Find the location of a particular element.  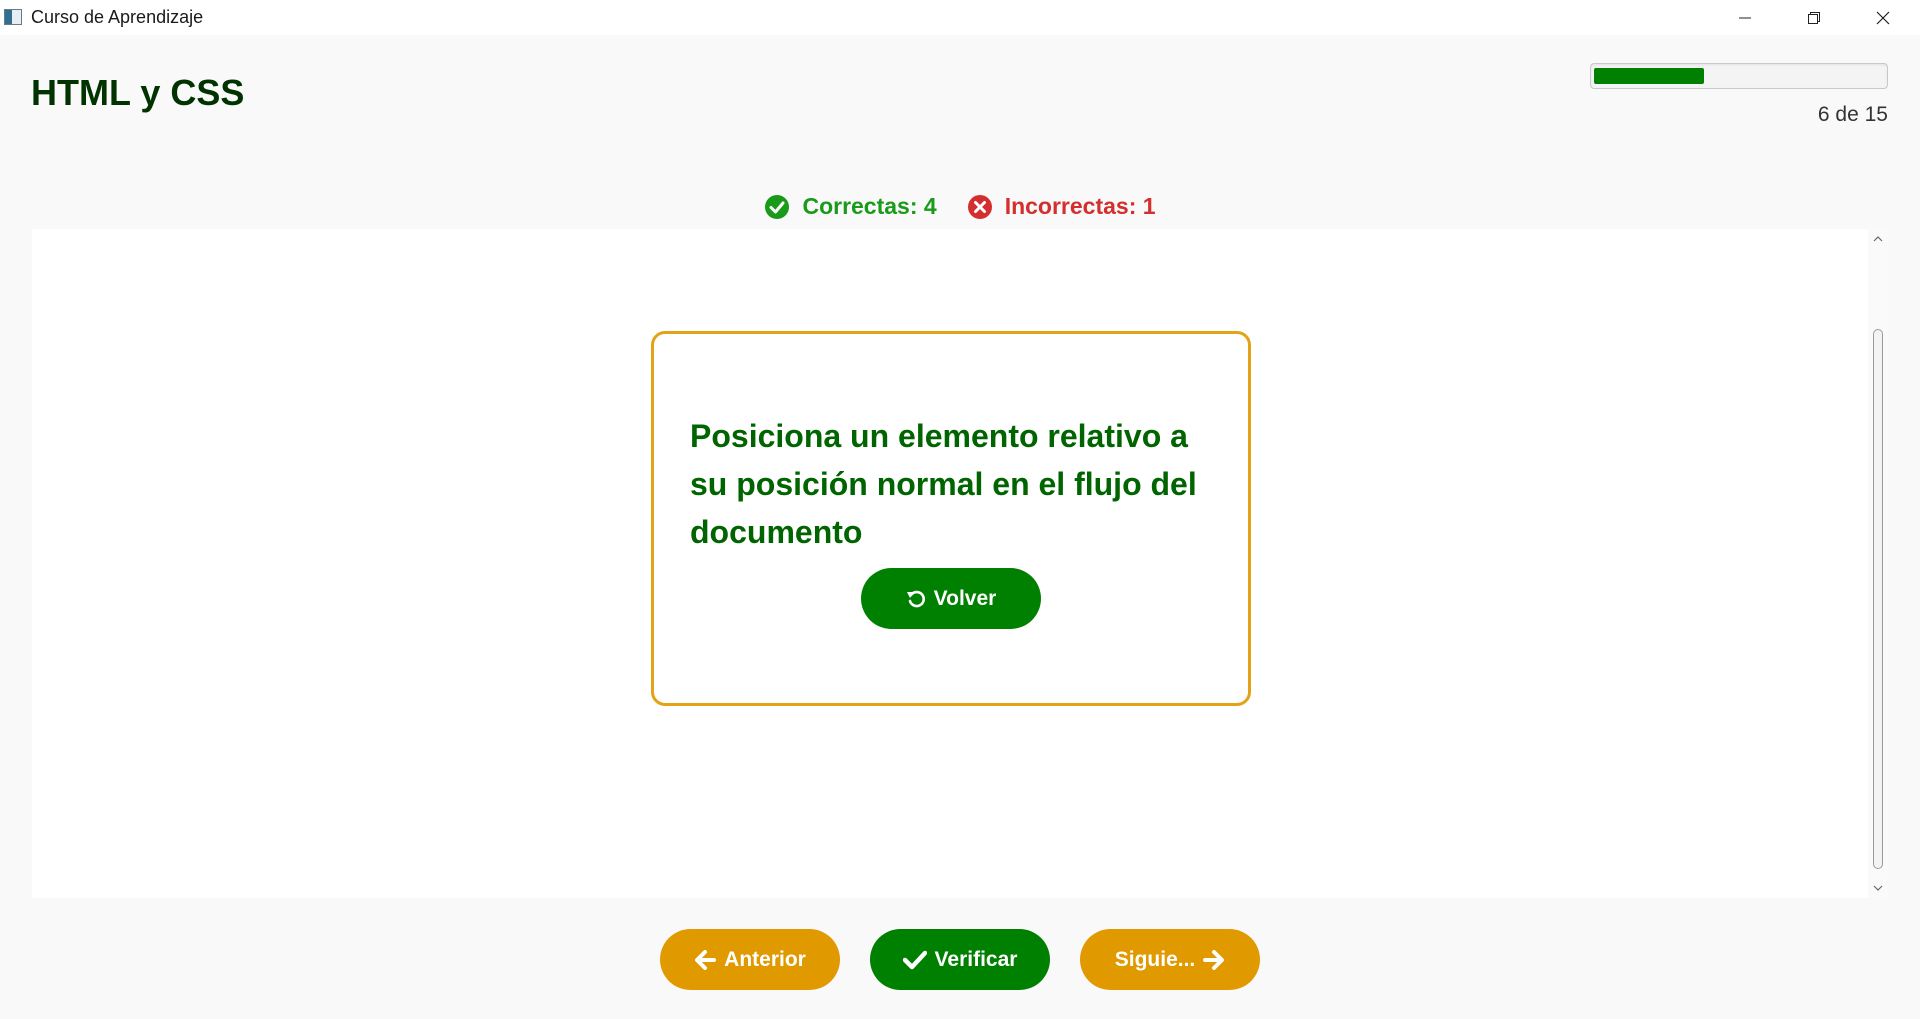

chevron-down-icon is located at coordinates (1878, 888).